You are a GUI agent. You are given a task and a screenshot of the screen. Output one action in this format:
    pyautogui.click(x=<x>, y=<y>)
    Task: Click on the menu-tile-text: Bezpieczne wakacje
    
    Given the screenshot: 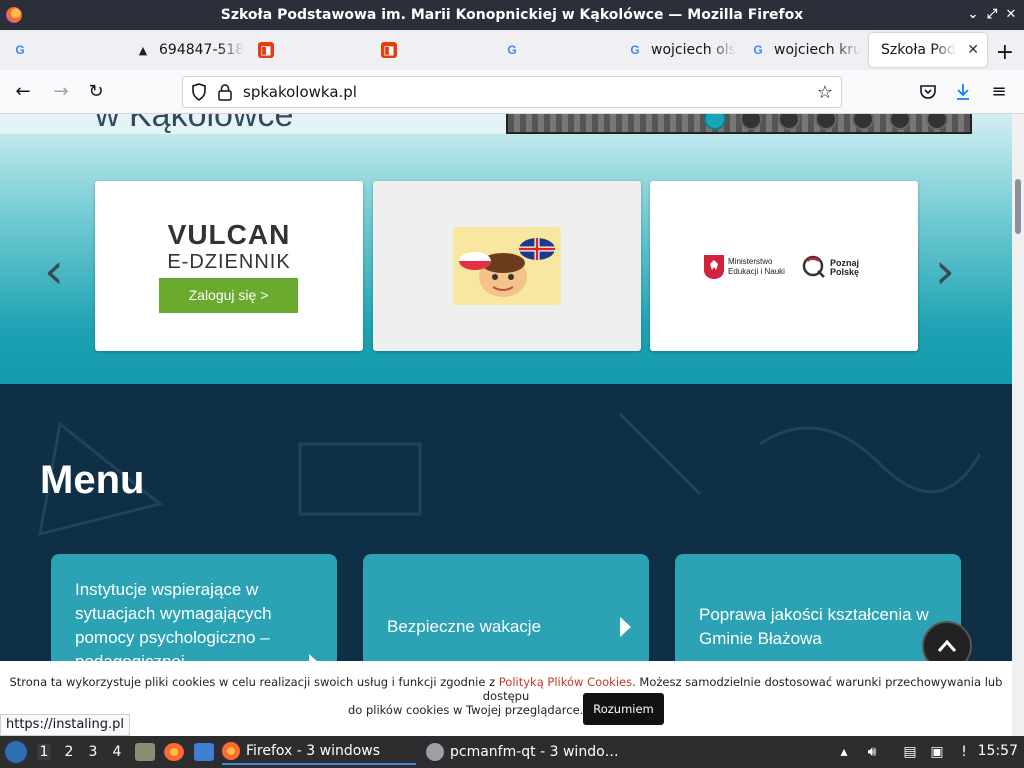 What is the action you would take?
    pyautogui.click(x=464, y=626)
    